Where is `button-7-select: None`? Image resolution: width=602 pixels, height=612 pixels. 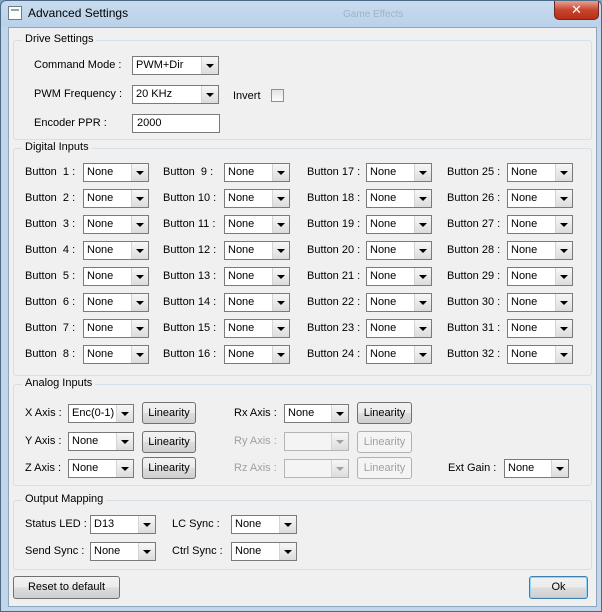 button-7-select: None is located at coordinates (116, 328).